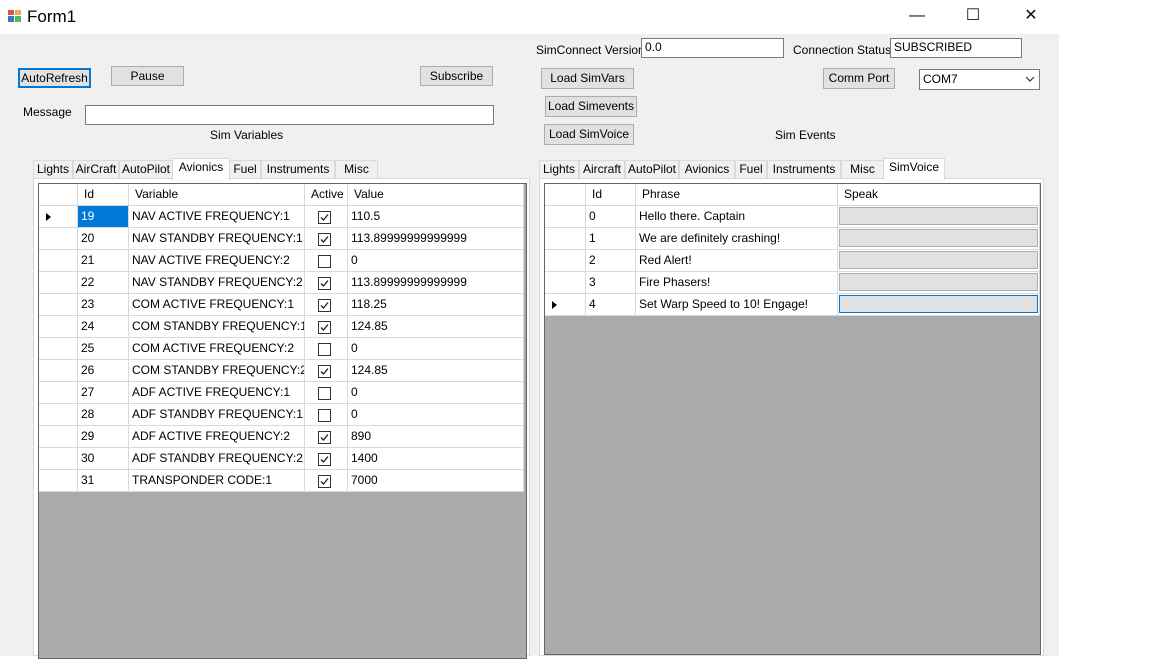 The height and width of the screenshot is (659, 1152). What do you see at coordinates (611, 261) in the screenshot?
I see `cell-id: 2` at bounding box center [611, 261].